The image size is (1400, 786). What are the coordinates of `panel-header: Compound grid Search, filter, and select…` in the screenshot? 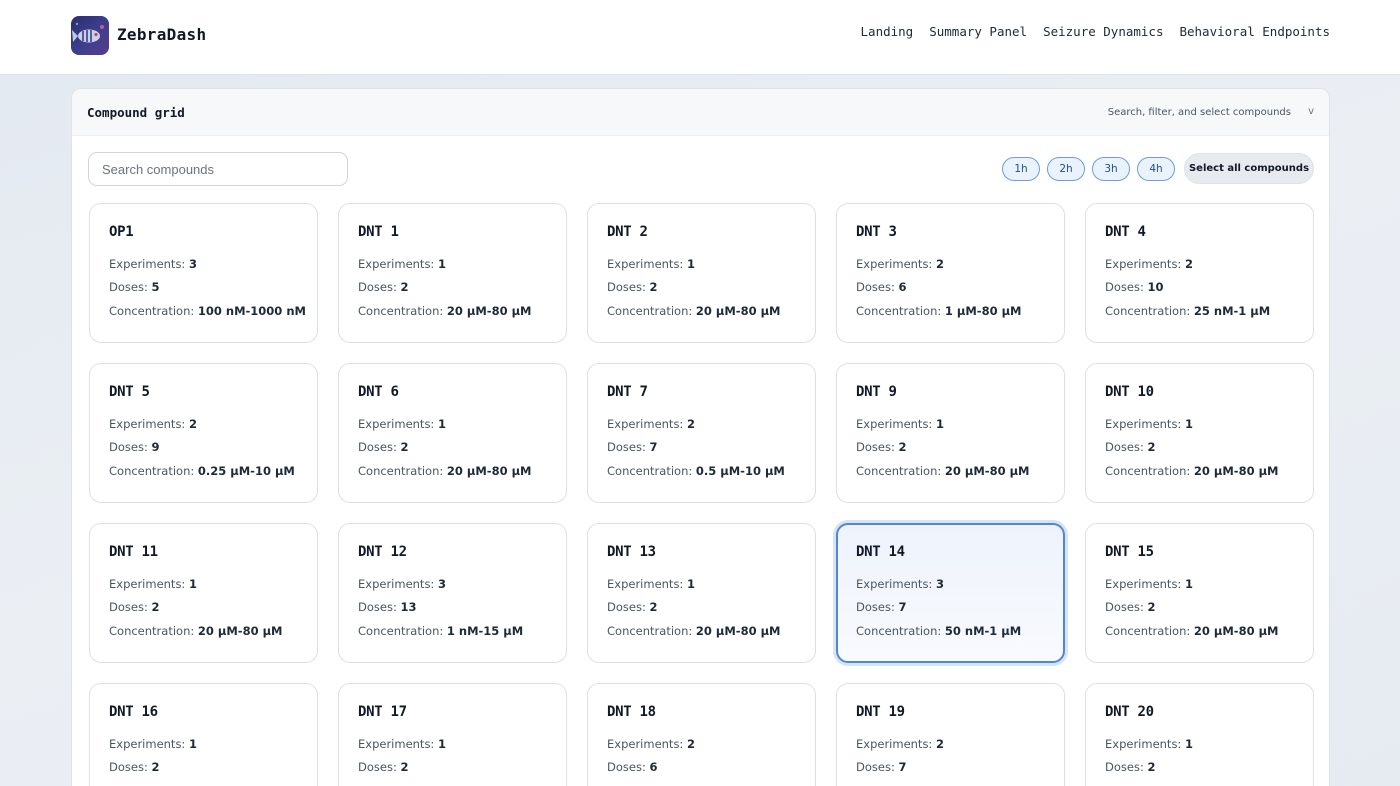 It's located at (700, 112).